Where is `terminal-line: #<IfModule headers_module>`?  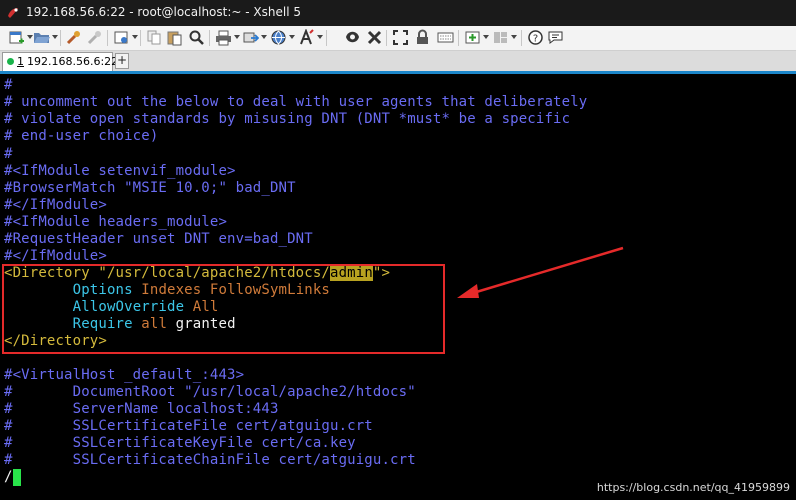
terminal-line: #<IfModule headers_module> is located at coordinates (116, 222).